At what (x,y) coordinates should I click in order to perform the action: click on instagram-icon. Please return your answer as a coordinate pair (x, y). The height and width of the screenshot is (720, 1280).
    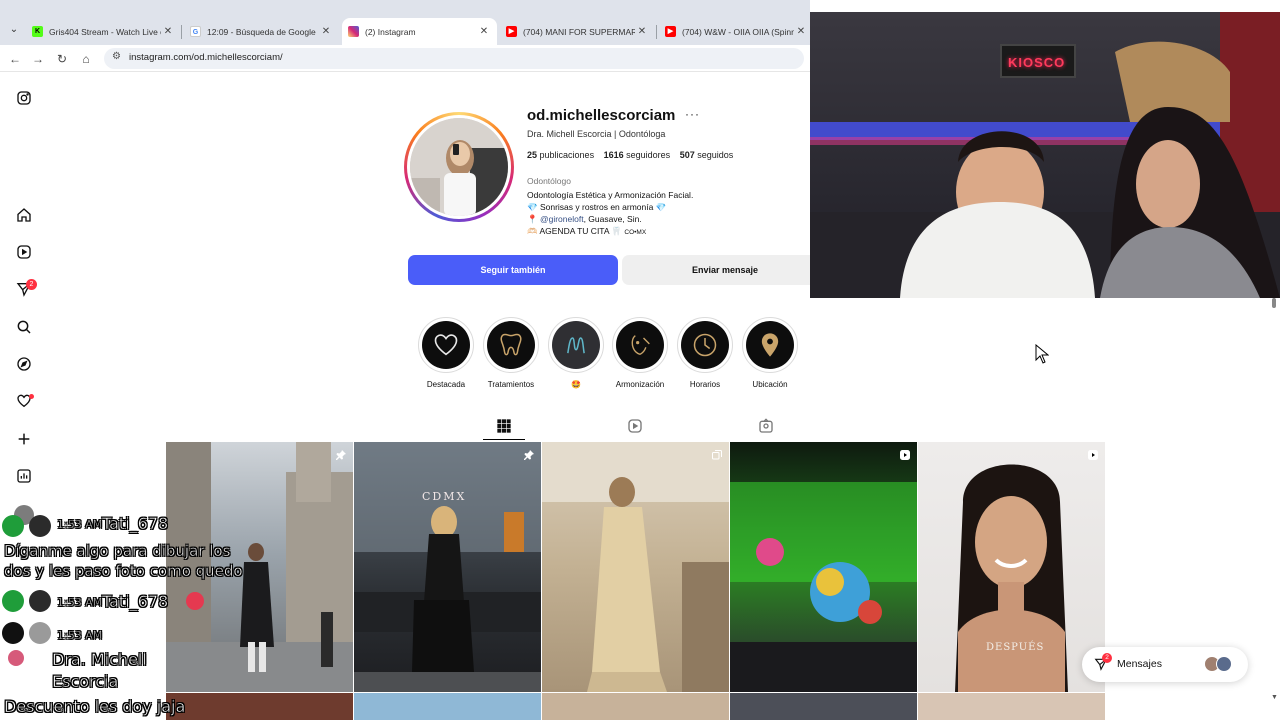
    Looking at the image, I should click on (353, 31).